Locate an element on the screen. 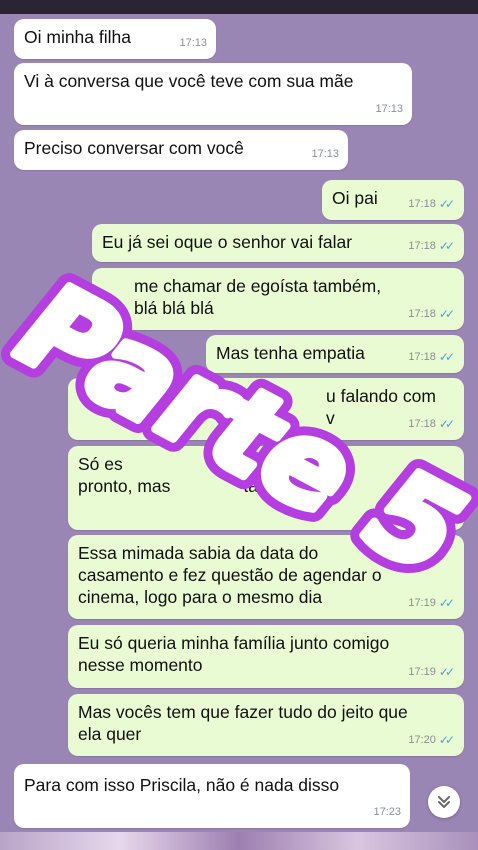 This screenshot has height=850, width=478. message-time: 17:23 is located at coordinates (387, 812).